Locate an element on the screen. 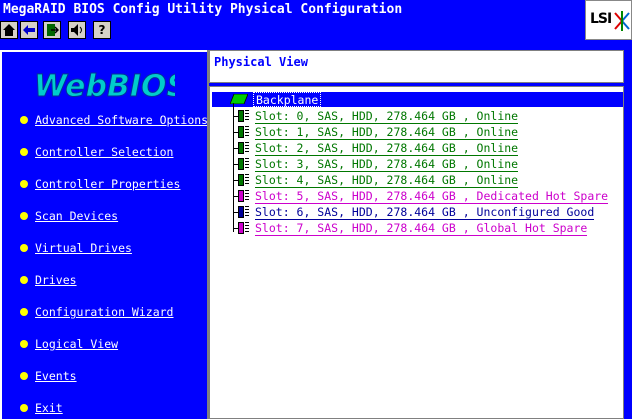 This screenshot has height=419, width=632. back-arrow-icon is located at coordinates (29, 30).